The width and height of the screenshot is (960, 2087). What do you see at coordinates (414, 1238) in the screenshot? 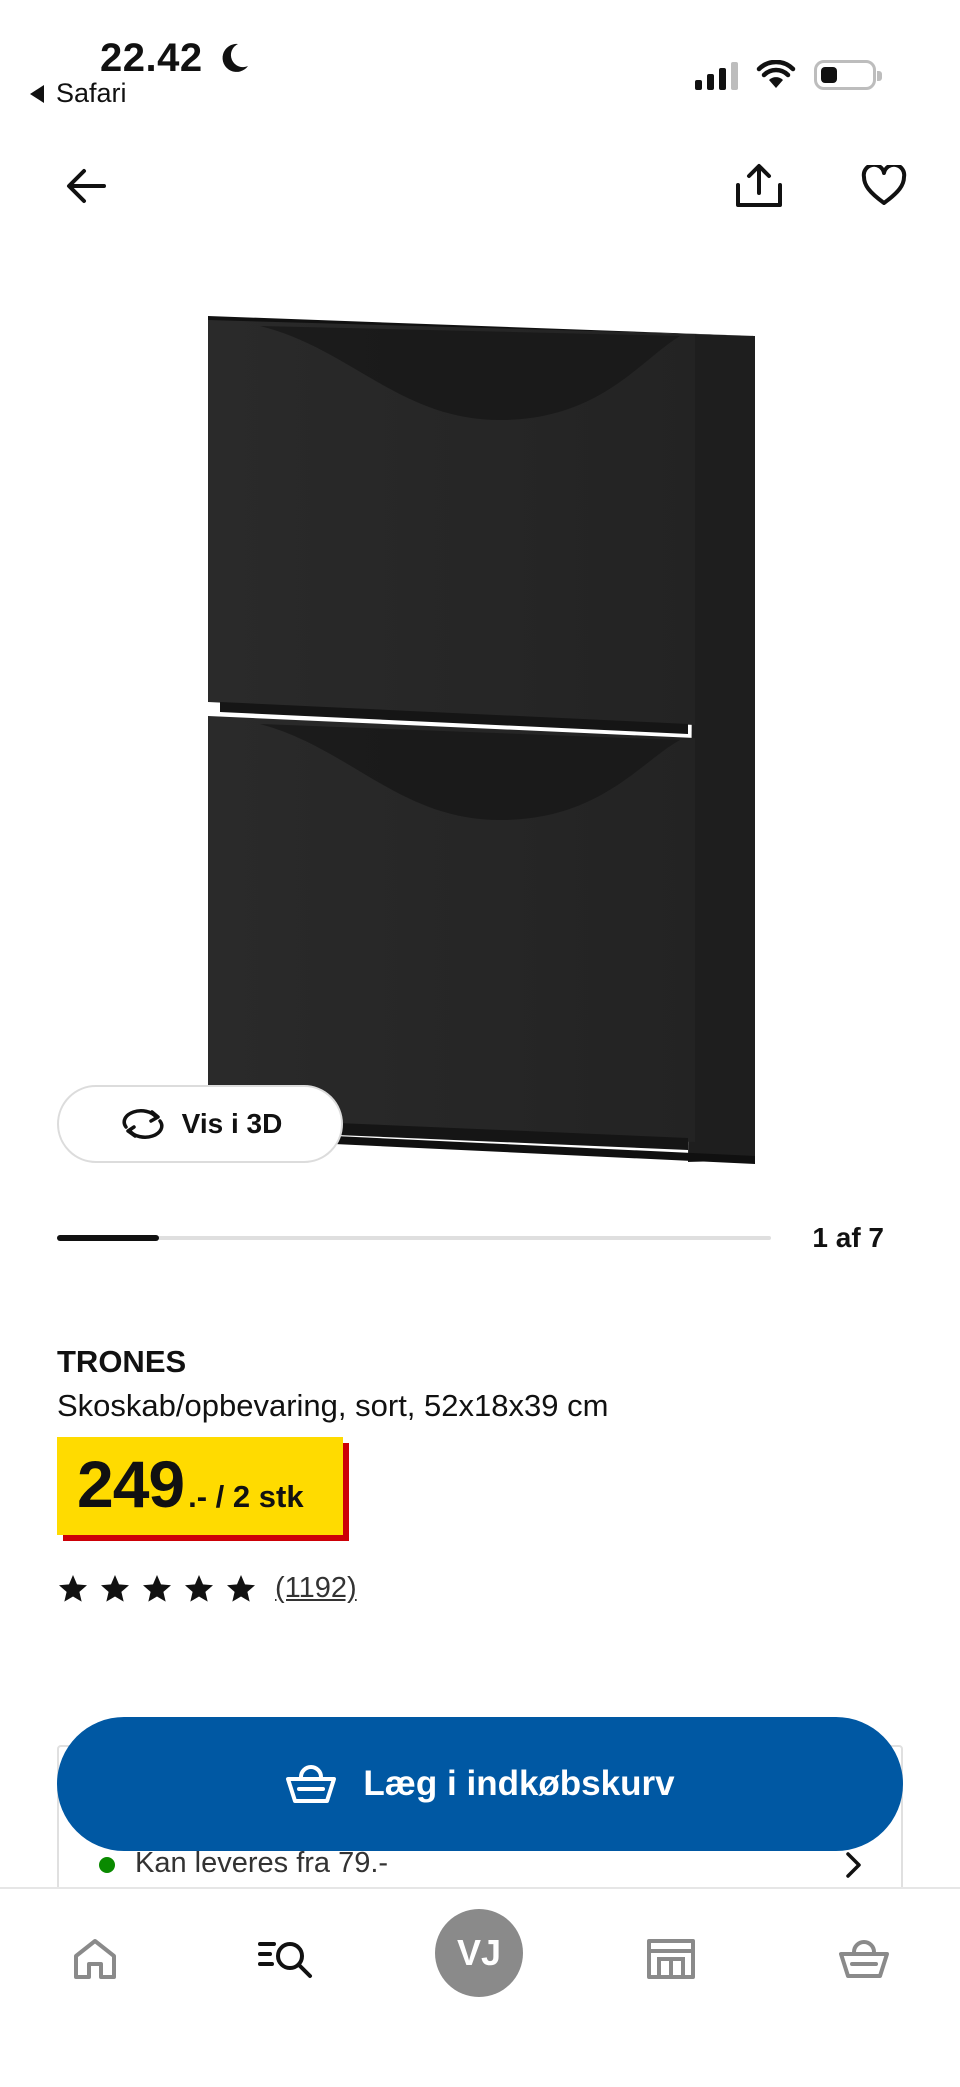
I see `gallery-progress-track` at bounding box center [414, 1238].